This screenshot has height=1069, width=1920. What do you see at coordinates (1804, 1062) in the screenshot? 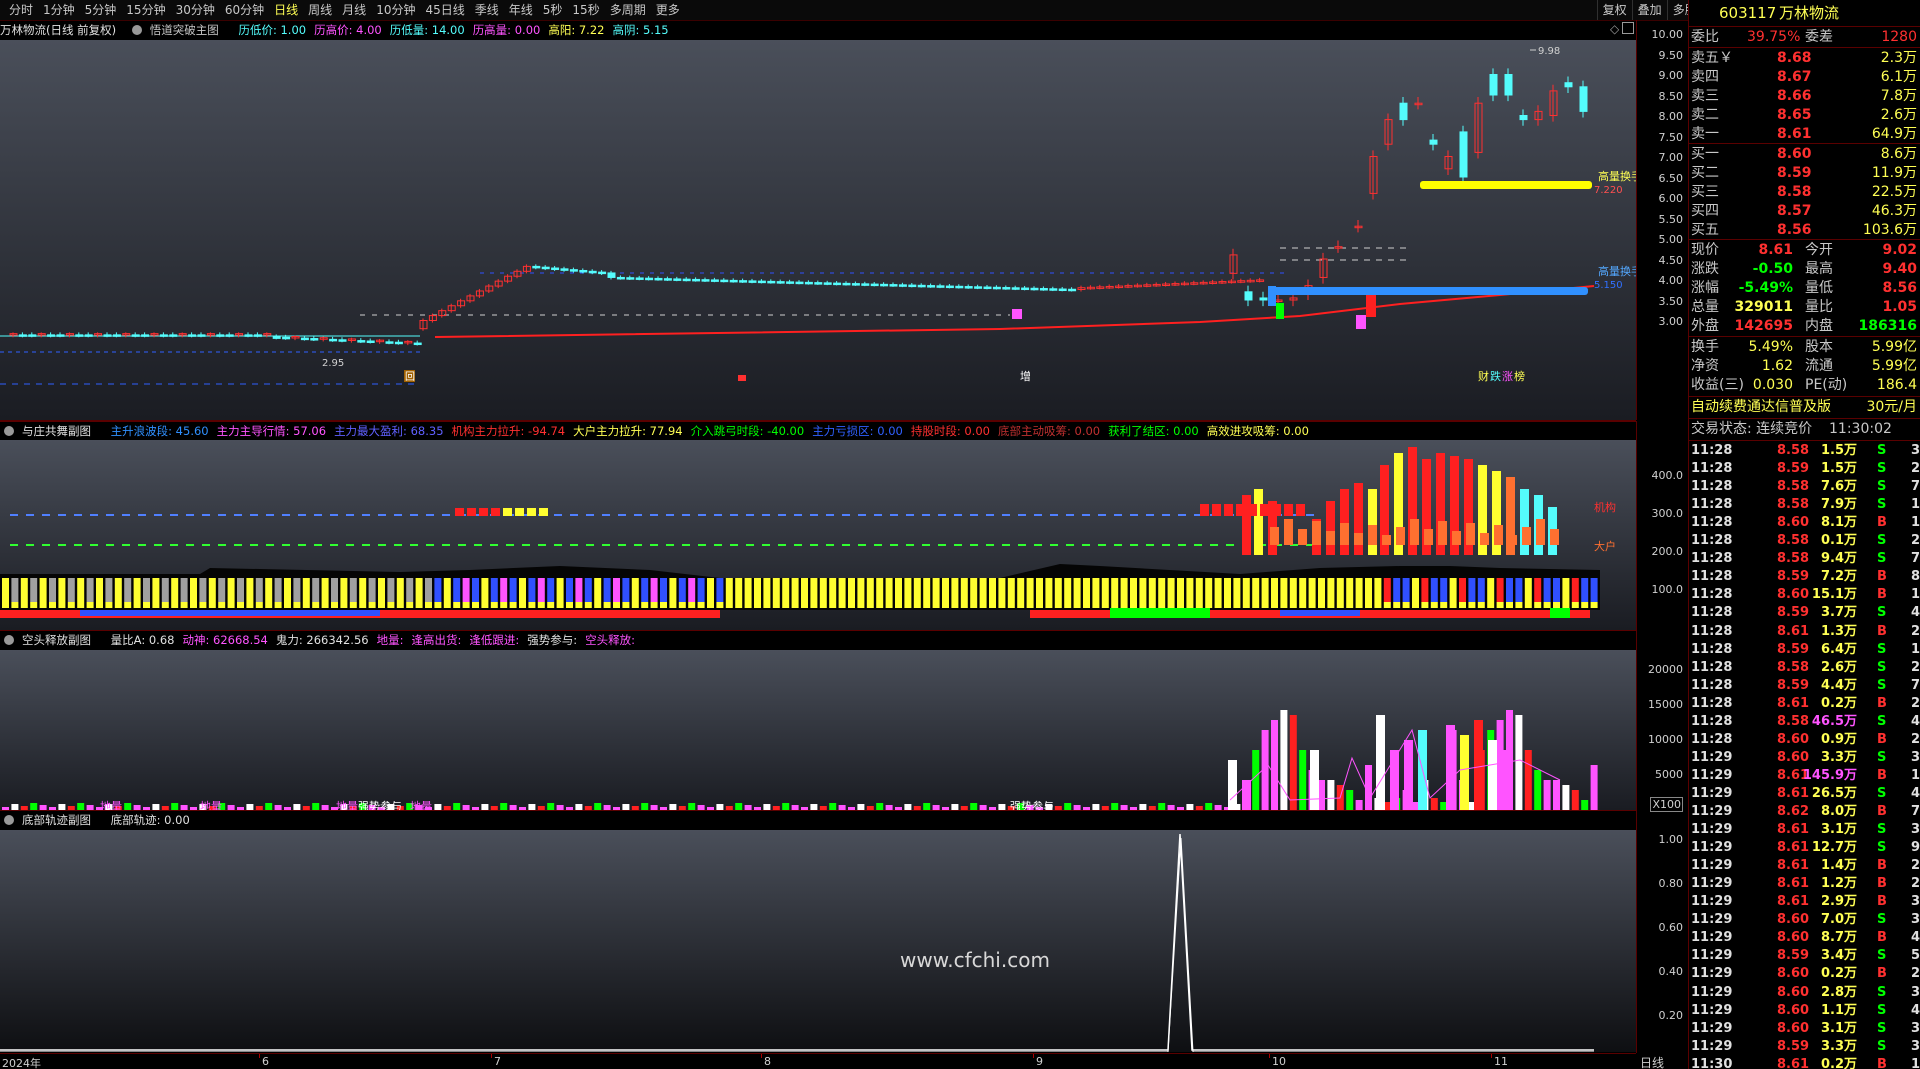
I see `tick-row: 11:30 8.61 0.2万 B 1` at bounding box center [1804, 1062].